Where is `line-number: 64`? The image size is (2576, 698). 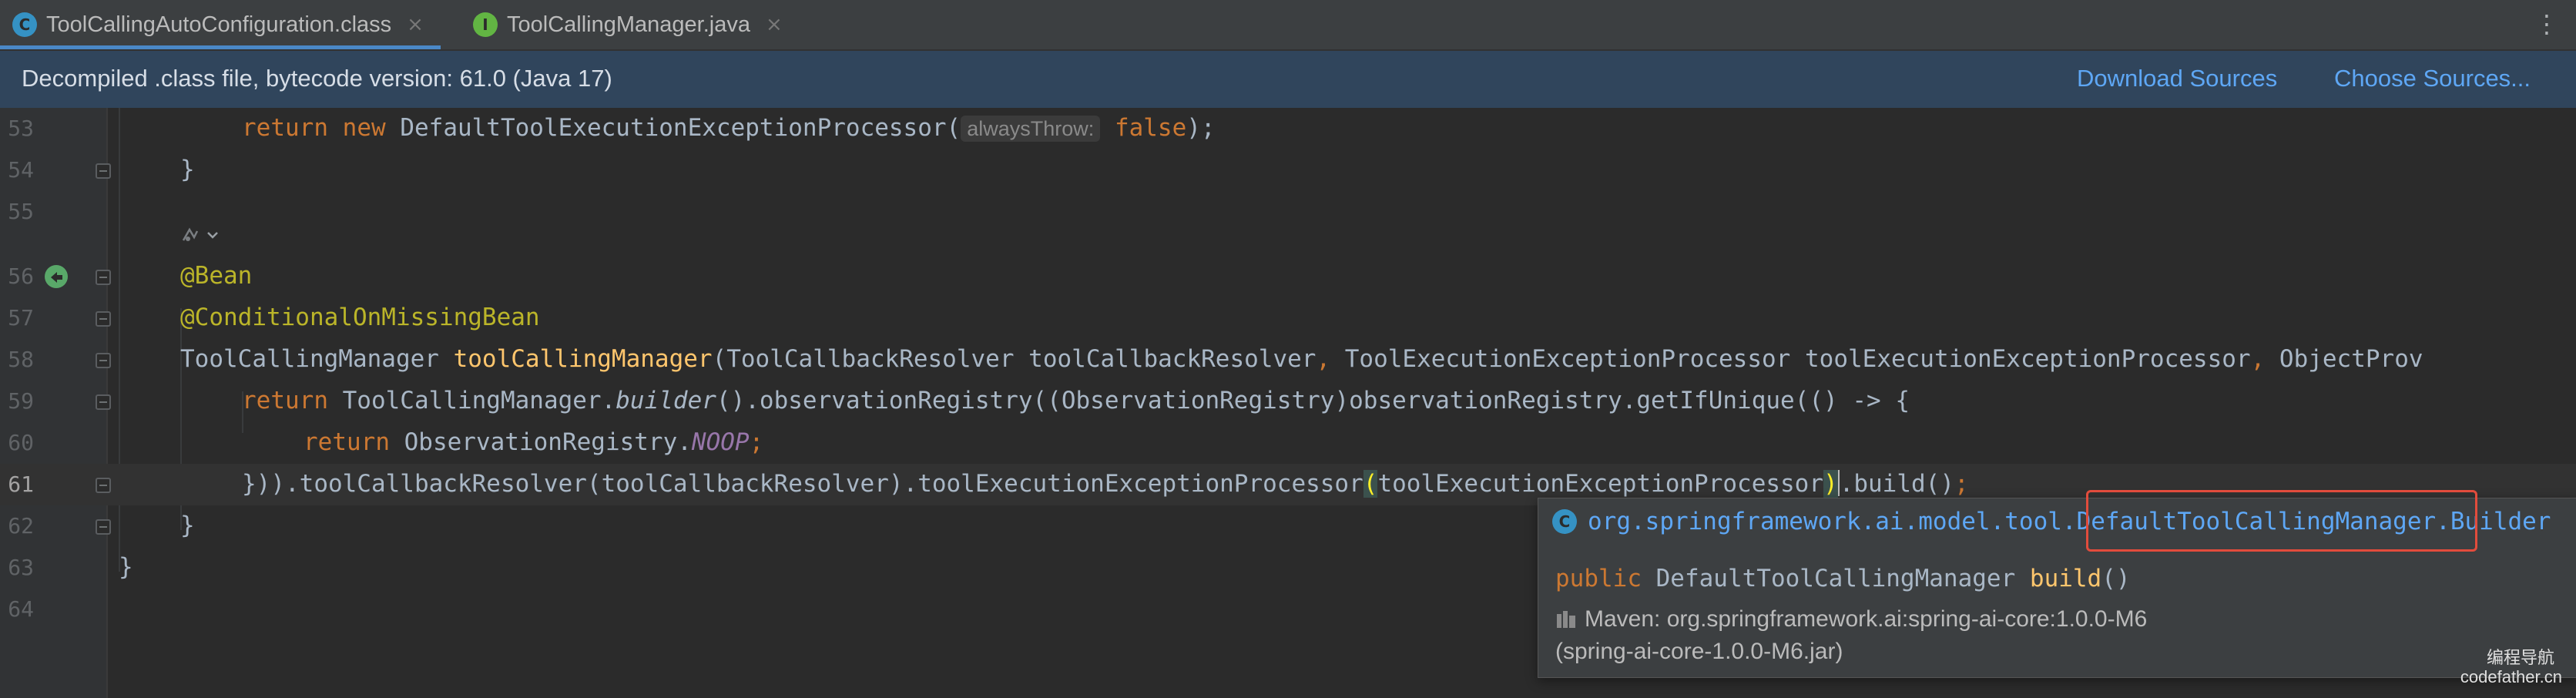 line-number: 64 is located at coordinates (21, 609).